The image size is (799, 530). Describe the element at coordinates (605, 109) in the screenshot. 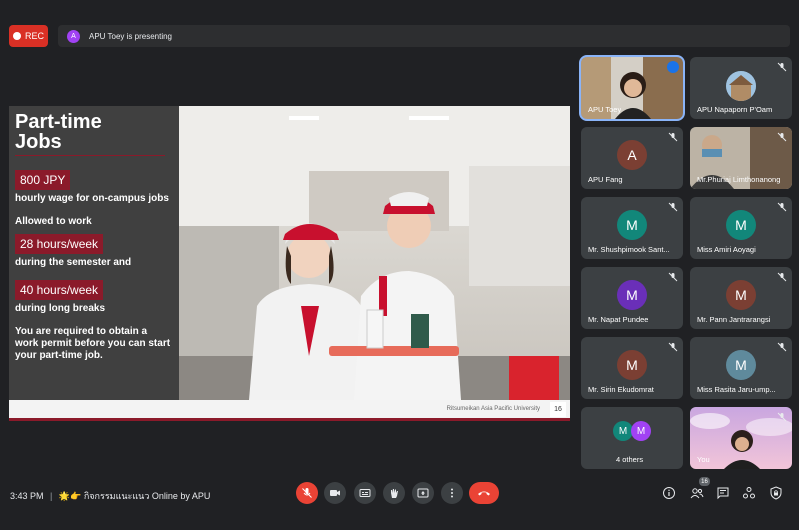

I see `participant-name: APU Toey` at that location.